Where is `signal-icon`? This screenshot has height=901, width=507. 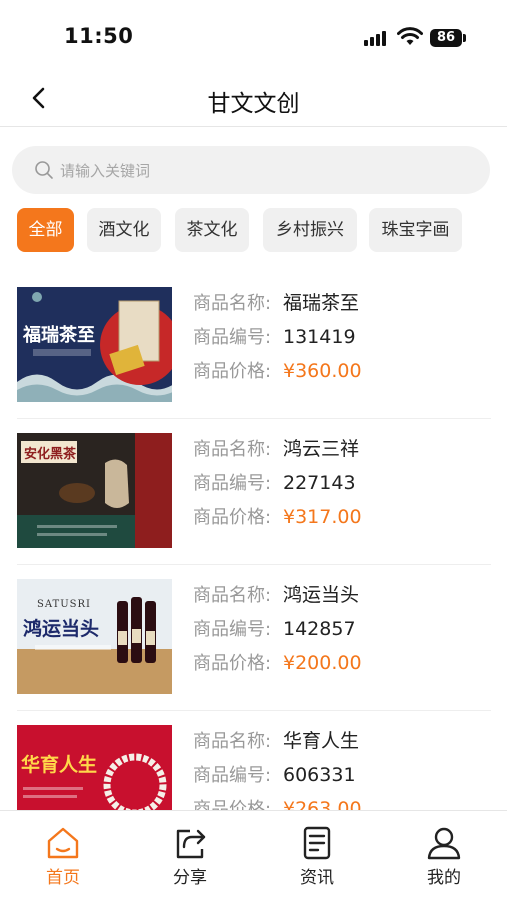 signal-icon is located at coordinates (377, 38).